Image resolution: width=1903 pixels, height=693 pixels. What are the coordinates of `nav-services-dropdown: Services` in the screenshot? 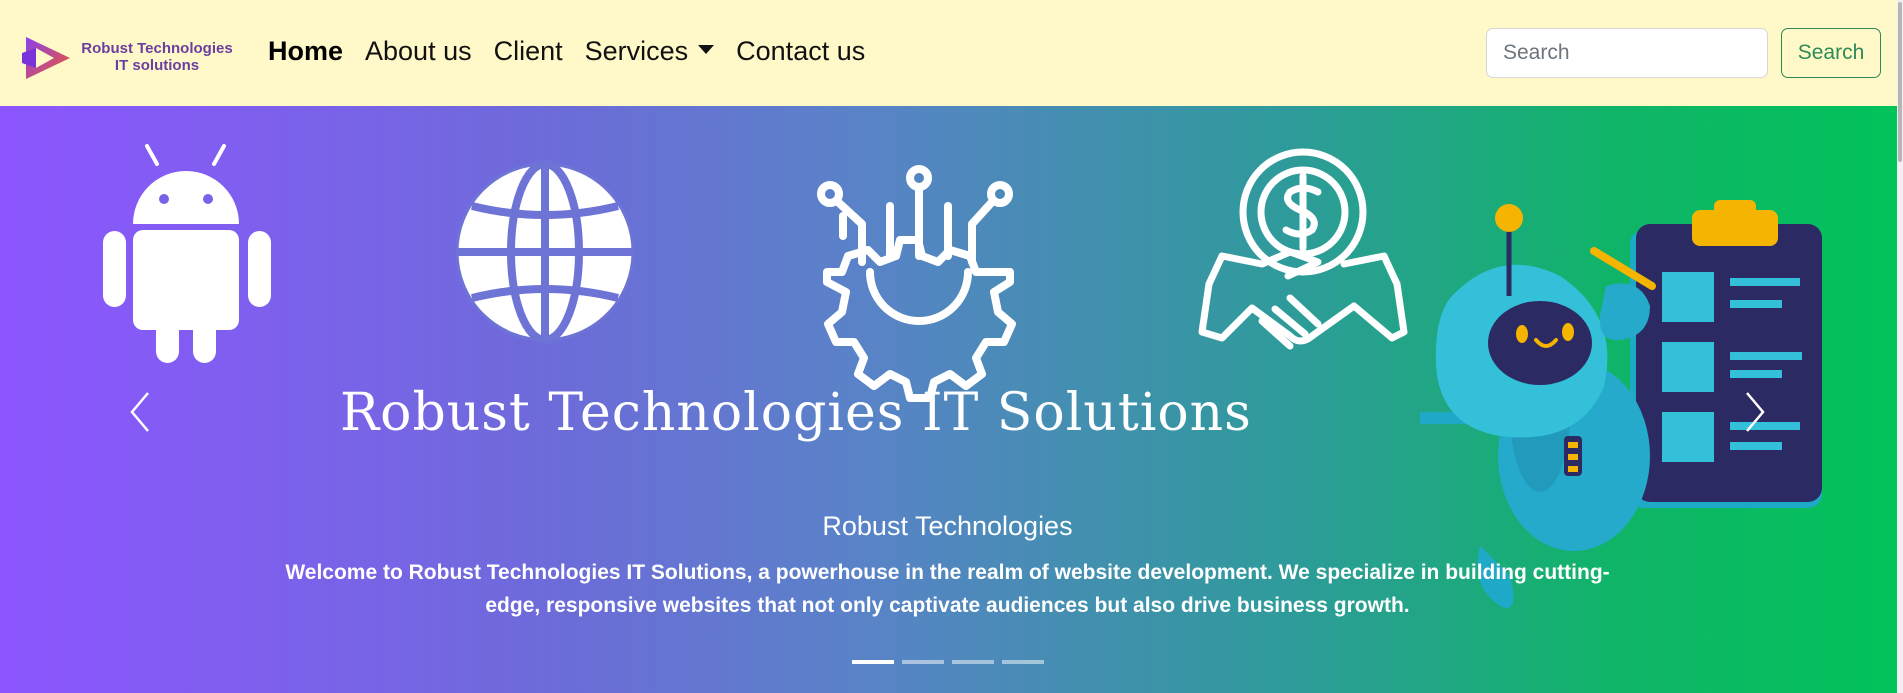 It's located at (650, 51).